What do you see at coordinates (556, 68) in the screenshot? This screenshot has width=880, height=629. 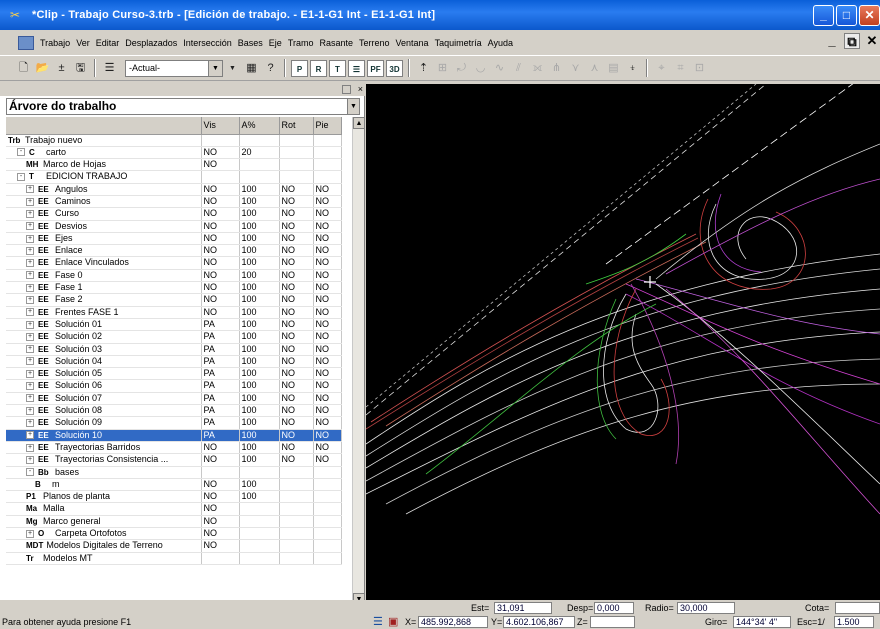 I see `branch-tool-icon: ⋔` at bounding box center [556, 68].